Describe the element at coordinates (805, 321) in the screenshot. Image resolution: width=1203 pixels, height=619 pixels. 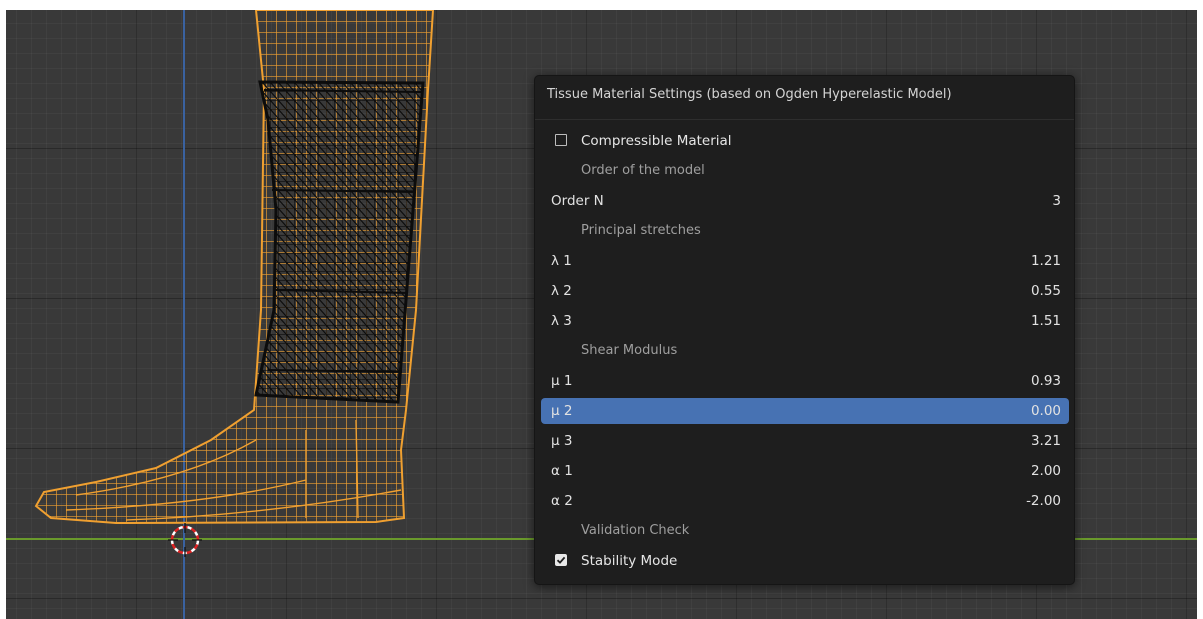
I see `lambda-3-field: λ 3 1.51` at that location.